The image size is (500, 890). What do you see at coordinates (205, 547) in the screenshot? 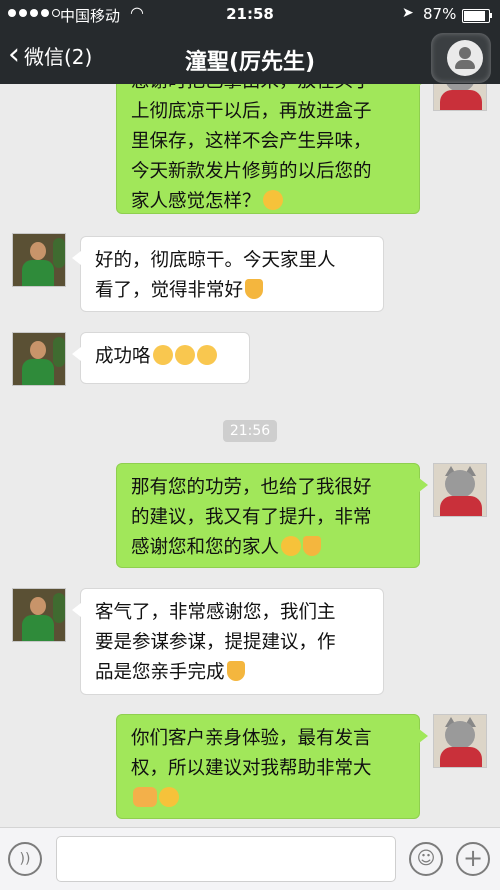
I see `message-line: 感谢您和您的家人` at bounding box center [205, 547].